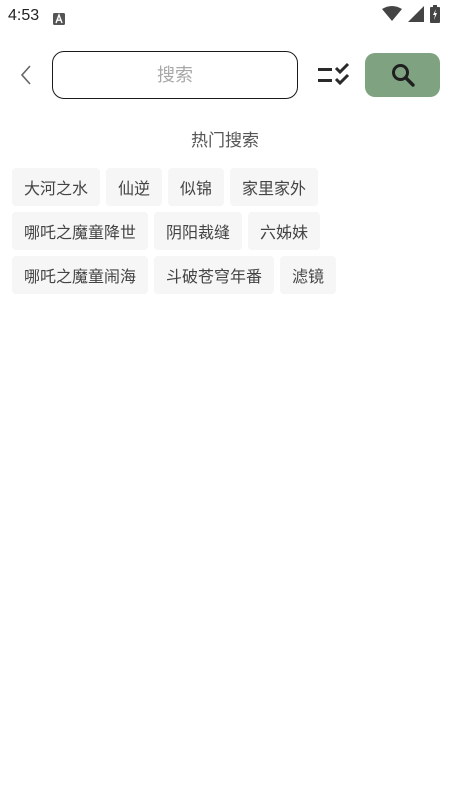  I want to click on list-check-icon, so click(334, 74).